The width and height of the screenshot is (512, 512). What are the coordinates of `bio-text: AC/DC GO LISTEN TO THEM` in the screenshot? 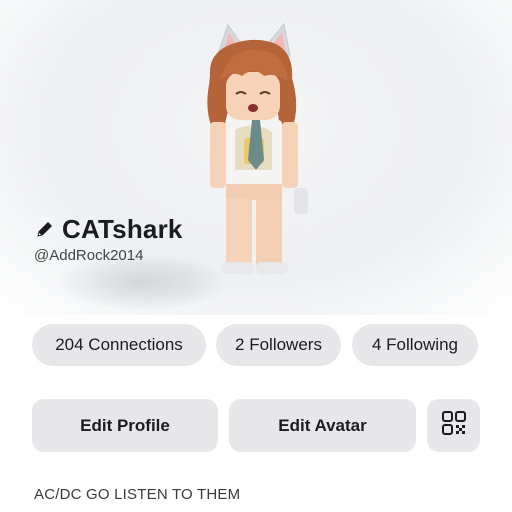 It's located at (137, 494).